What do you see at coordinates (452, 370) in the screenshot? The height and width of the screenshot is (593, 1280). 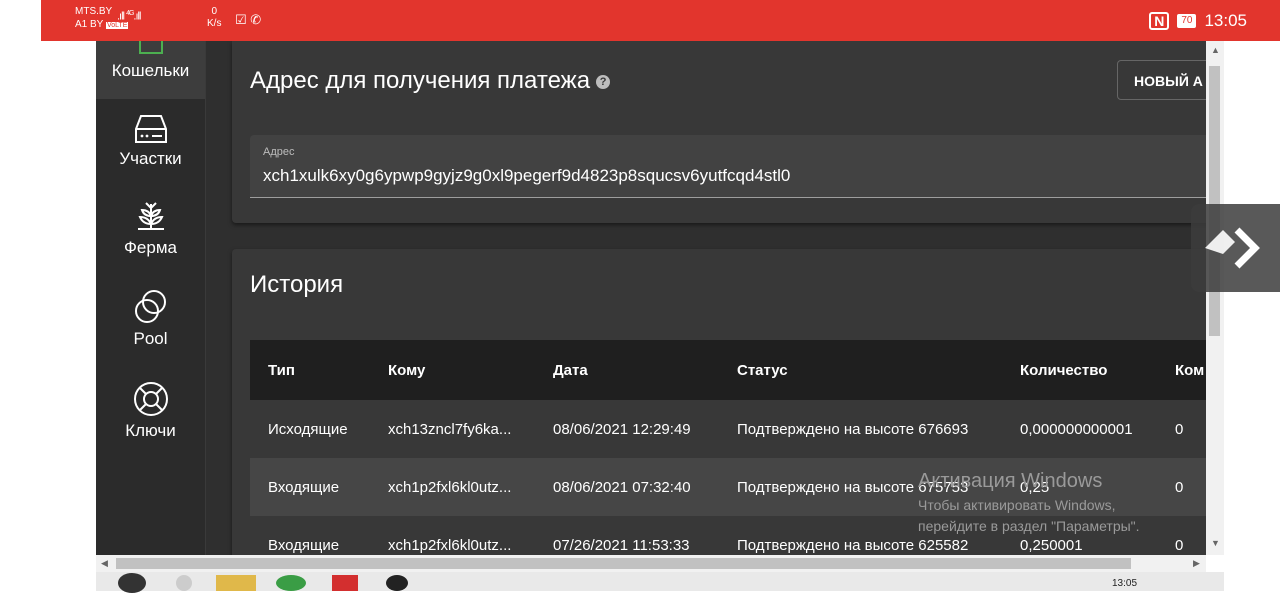 I see `column-header-to: Кому` at bounding box center [452, 370].